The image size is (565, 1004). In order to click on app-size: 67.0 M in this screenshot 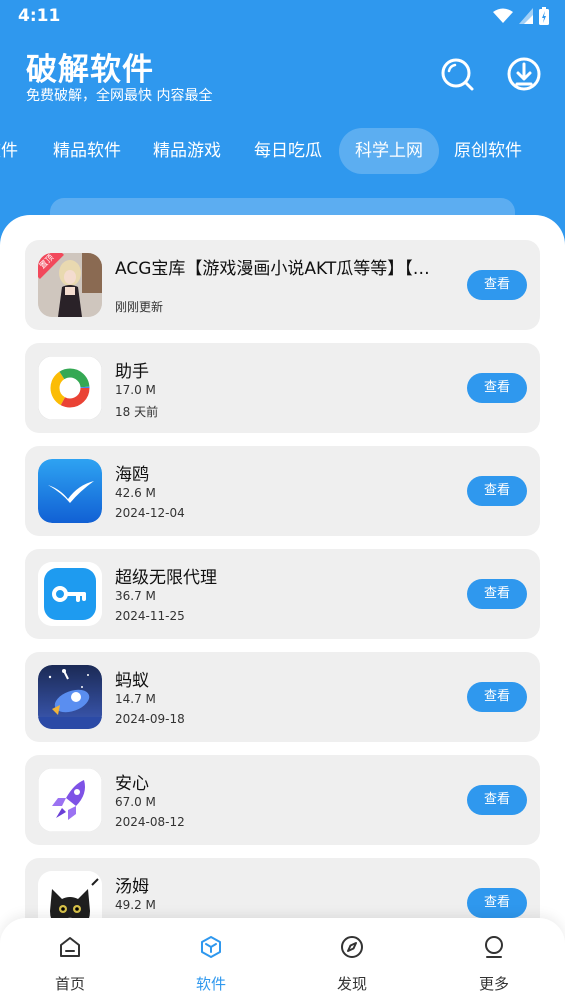, I will do `click(135, 802)`.